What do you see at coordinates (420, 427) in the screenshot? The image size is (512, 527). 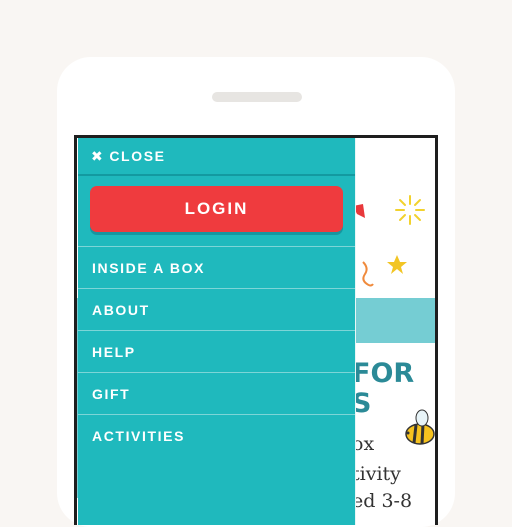 I see `bee-icon` at bounding box center [420, 427].